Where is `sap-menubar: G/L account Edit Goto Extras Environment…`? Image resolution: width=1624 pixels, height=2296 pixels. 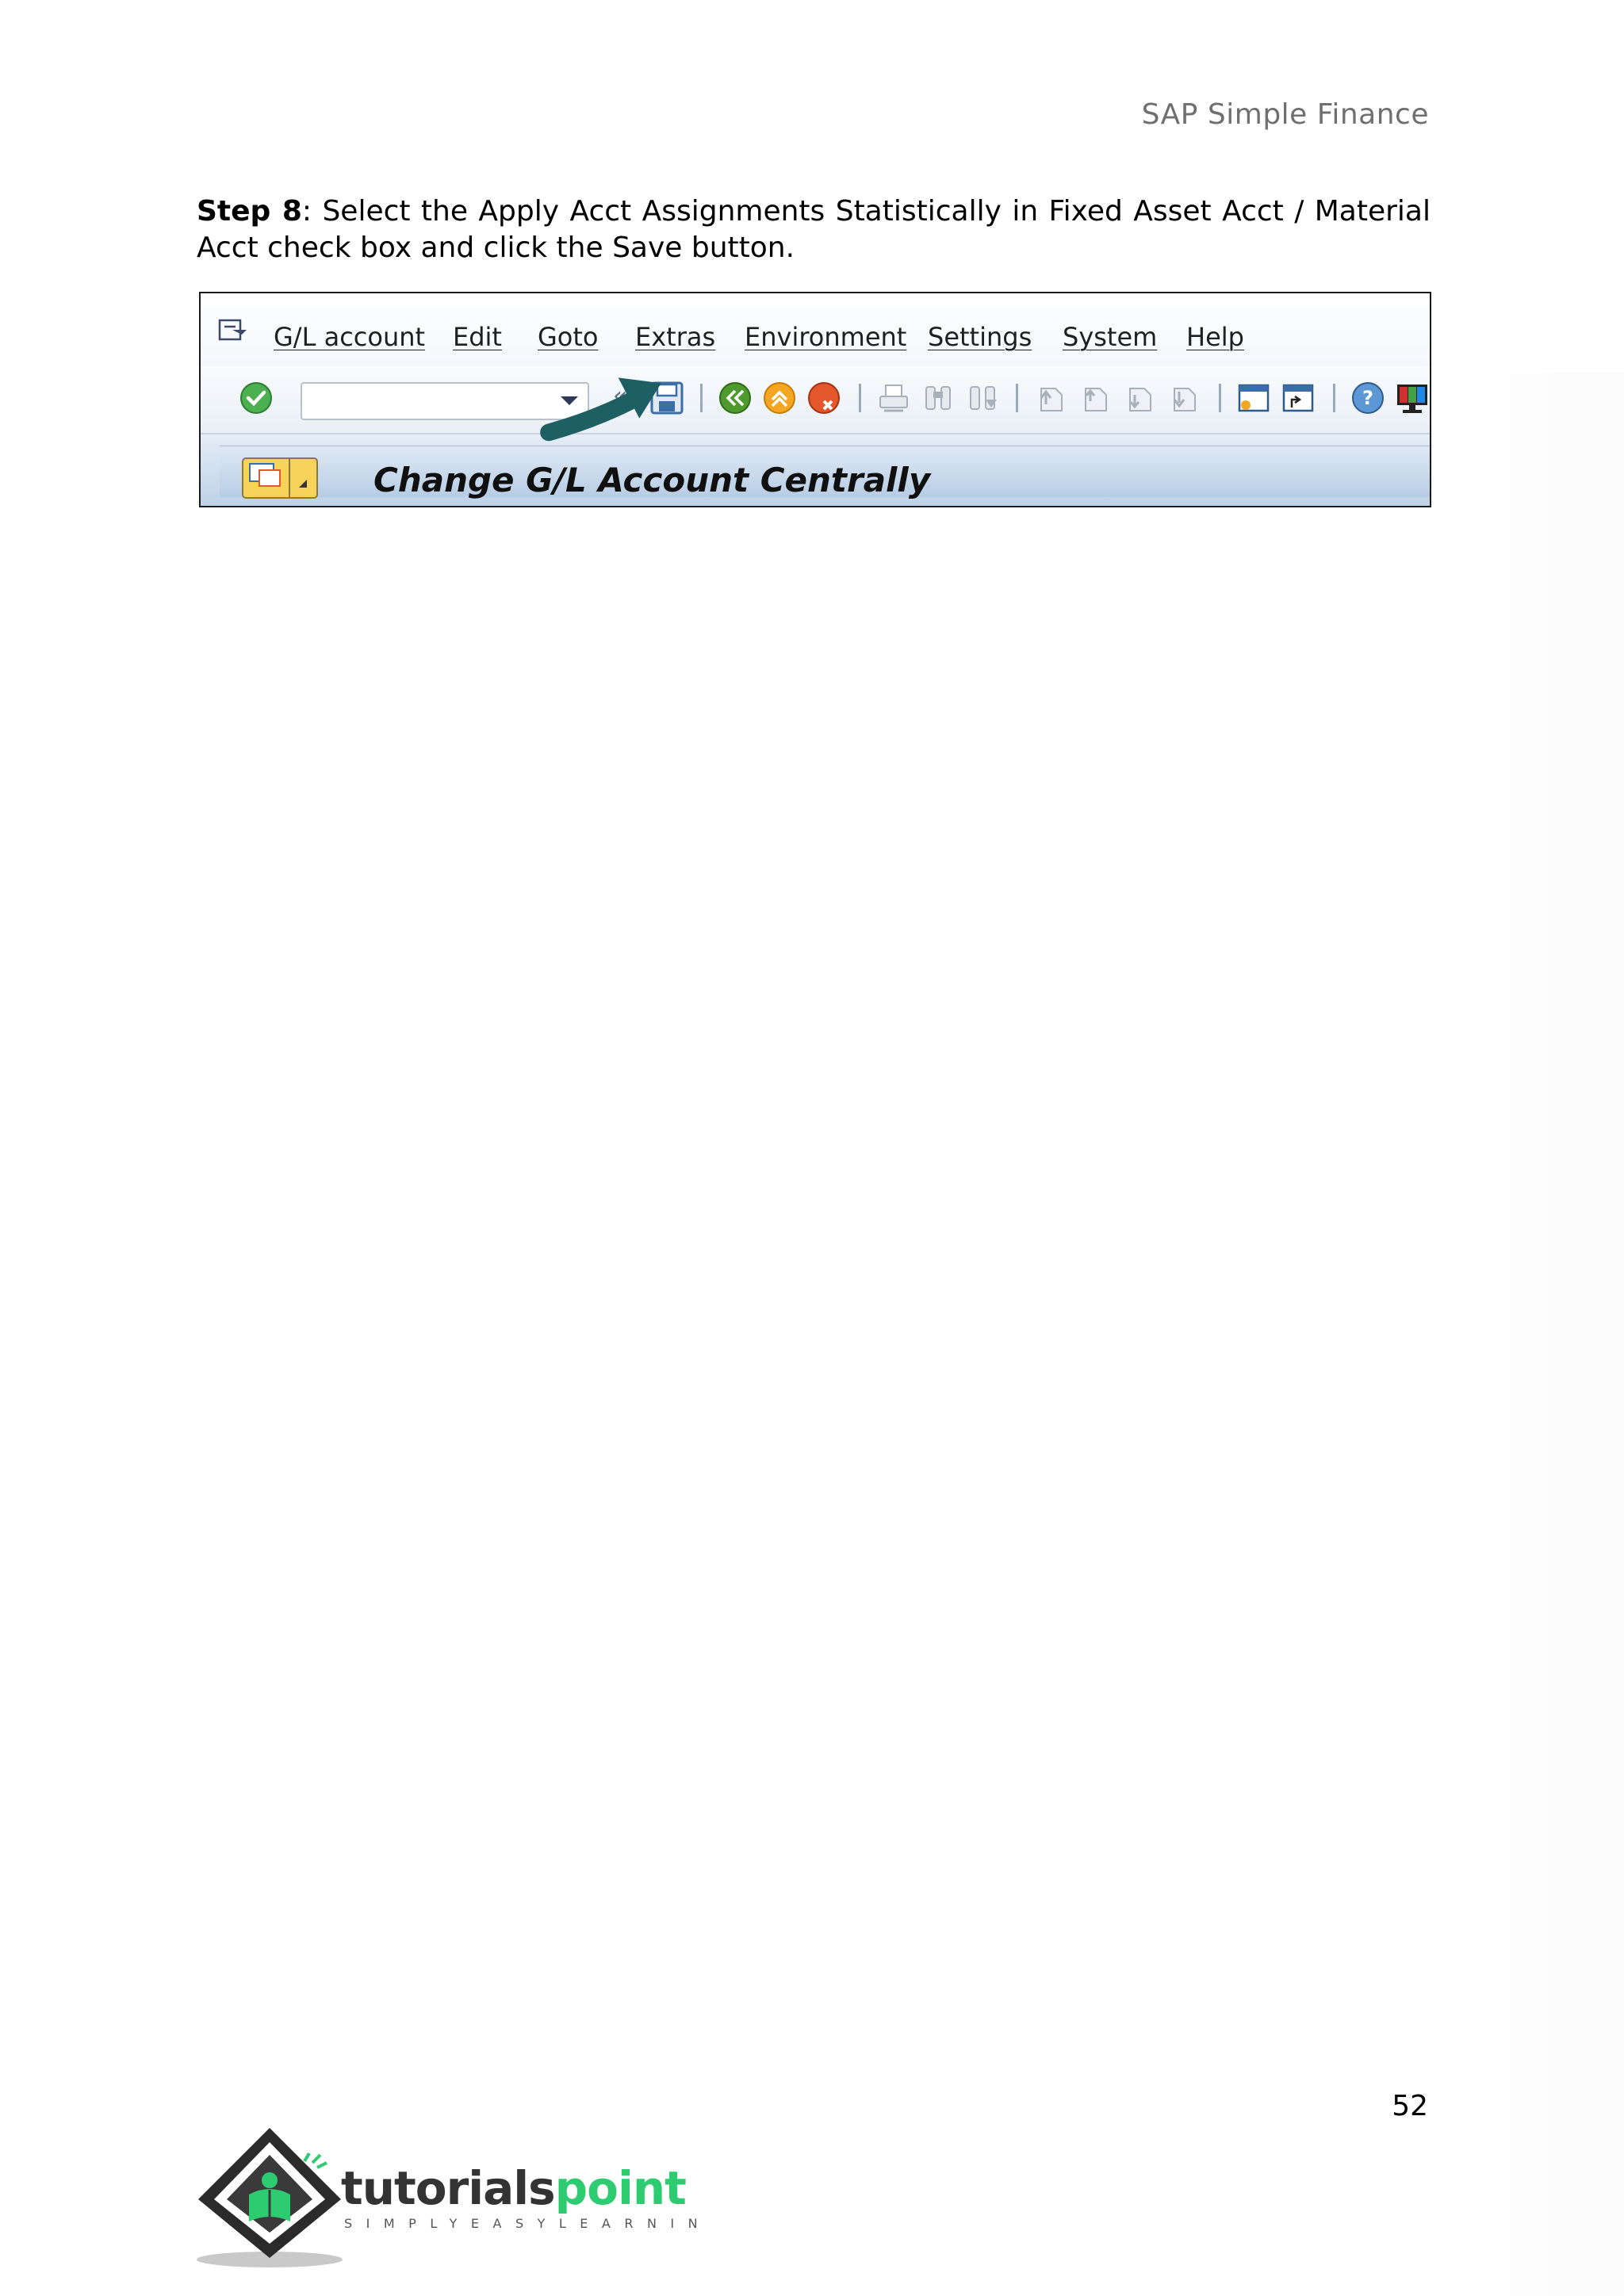 sap-menubar: G/L account Edit Goto Extras Environment… is located at coordinates (816, 330).